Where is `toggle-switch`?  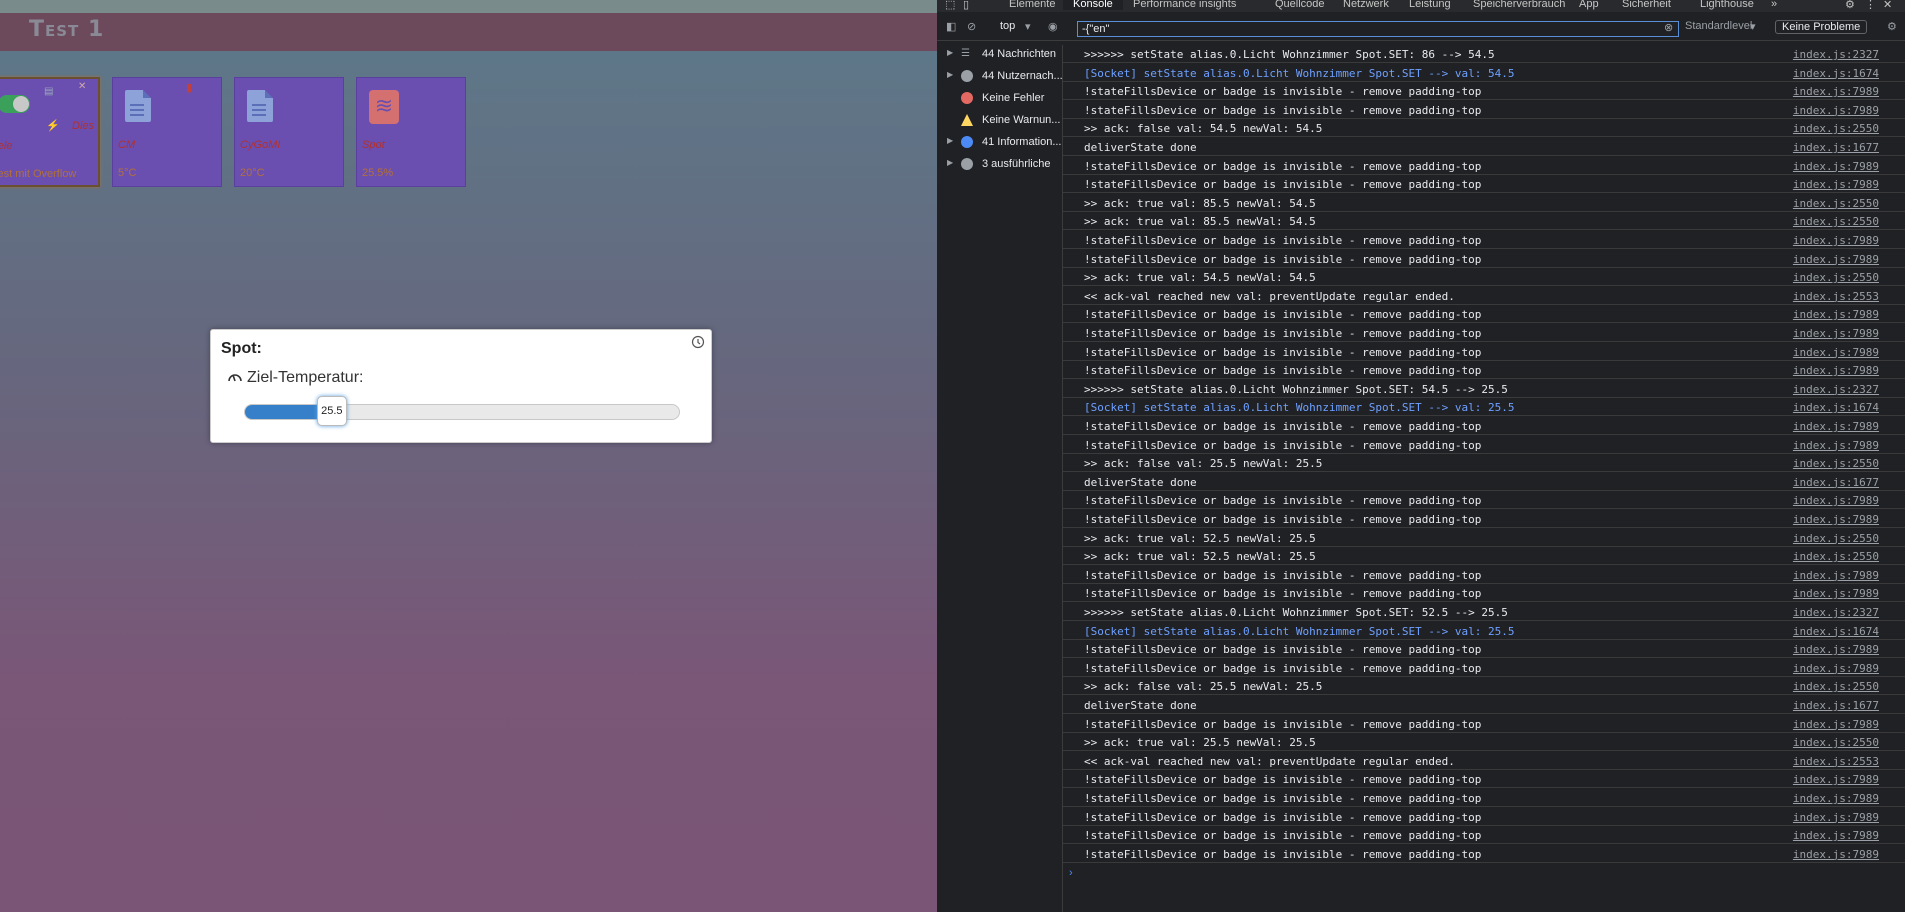
toggle-switch is located at coordinates (15, 104).